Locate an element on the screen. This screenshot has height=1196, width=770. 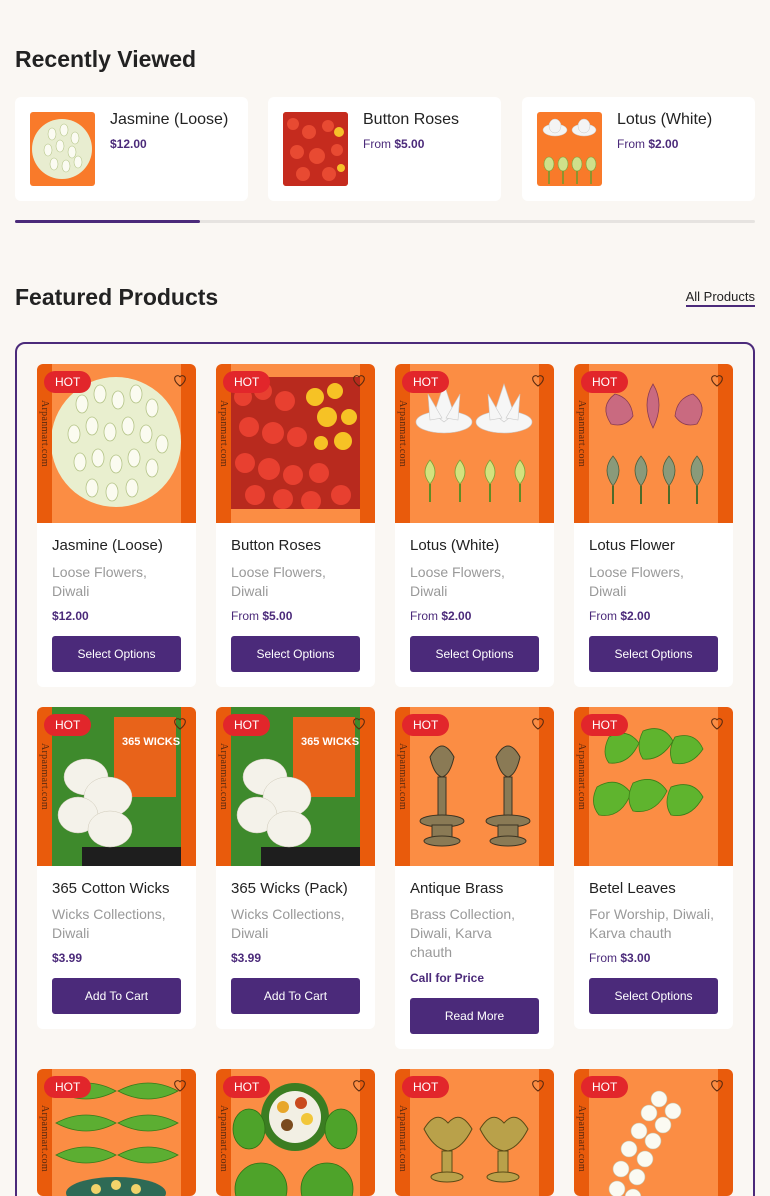
price-value: $3.99 is located at coordinates (67, 958).